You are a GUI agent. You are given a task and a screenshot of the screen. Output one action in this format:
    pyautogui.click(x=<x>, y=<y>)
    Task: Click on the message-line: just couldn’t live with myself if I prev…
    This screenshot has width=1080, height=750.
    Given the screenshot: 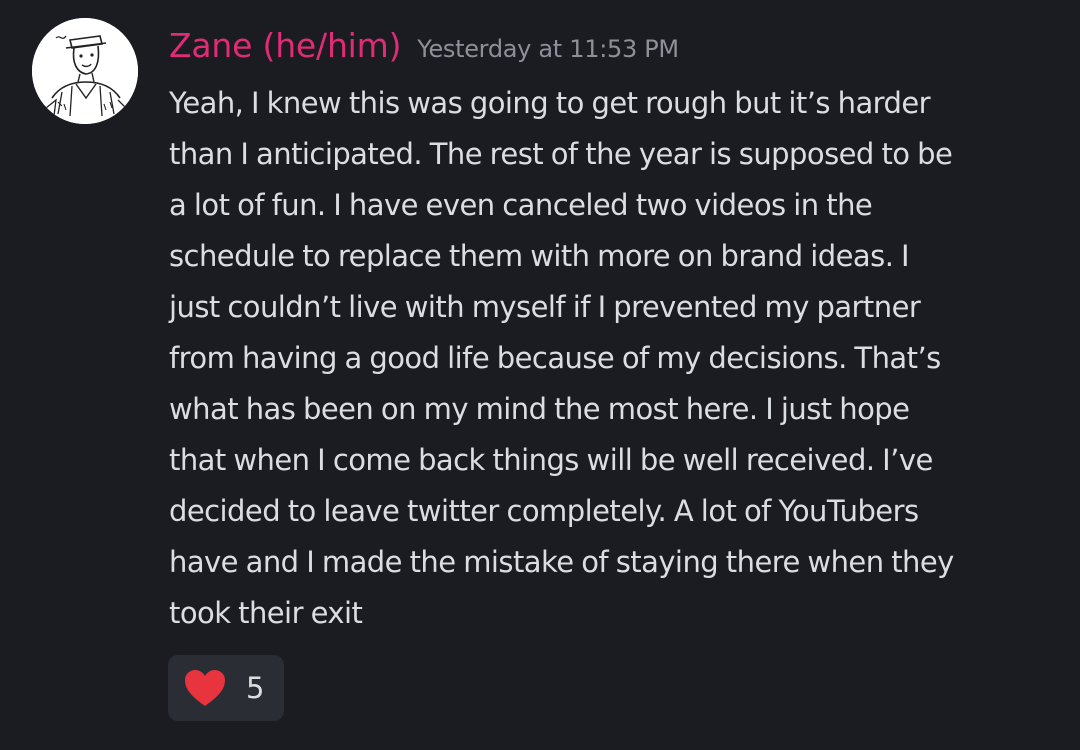 What is the action you would take?
    pyautogui.click(x=545, y=307)
    